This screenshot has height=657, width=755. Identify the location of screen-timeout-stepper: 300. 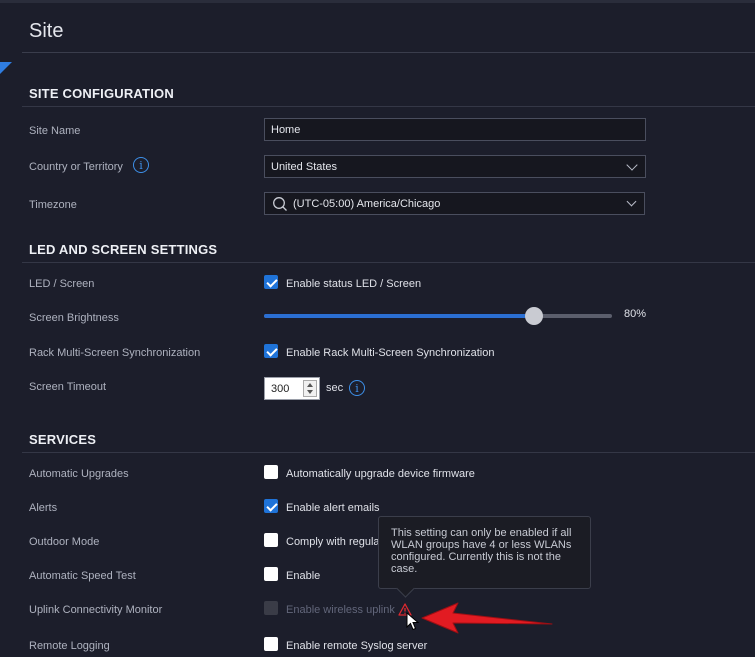
(292, 388).